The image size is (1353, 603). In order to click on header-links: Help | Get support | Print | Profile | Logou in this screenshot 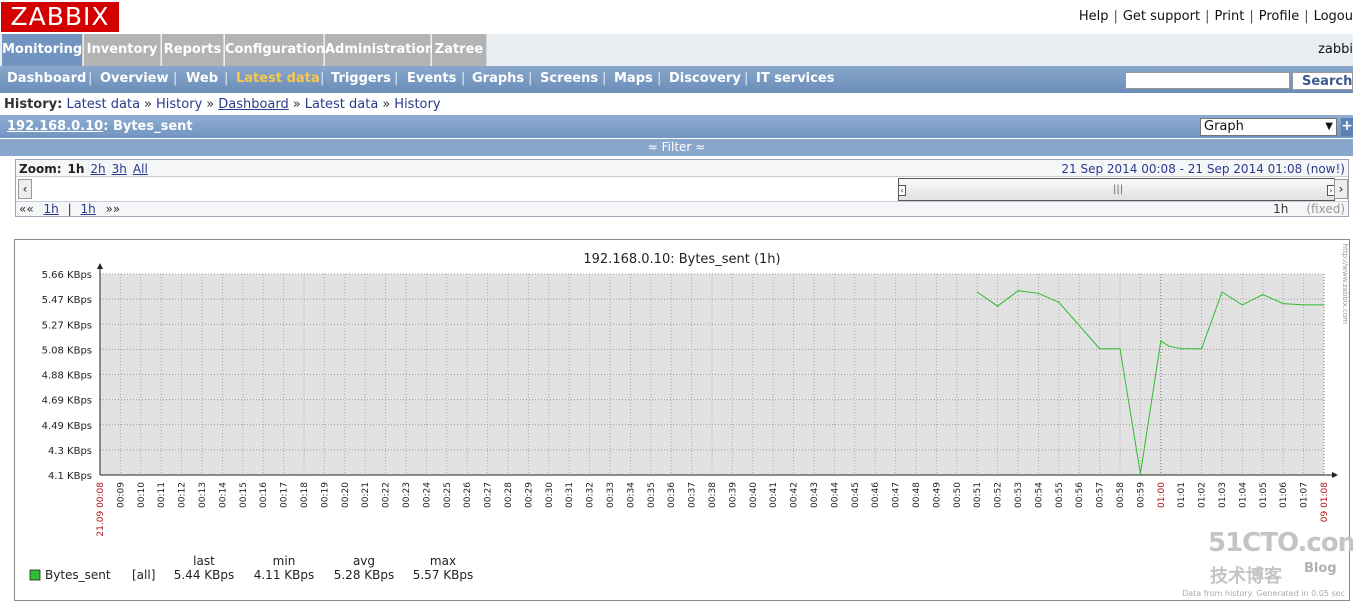, I will do `click(1215, 16)`.